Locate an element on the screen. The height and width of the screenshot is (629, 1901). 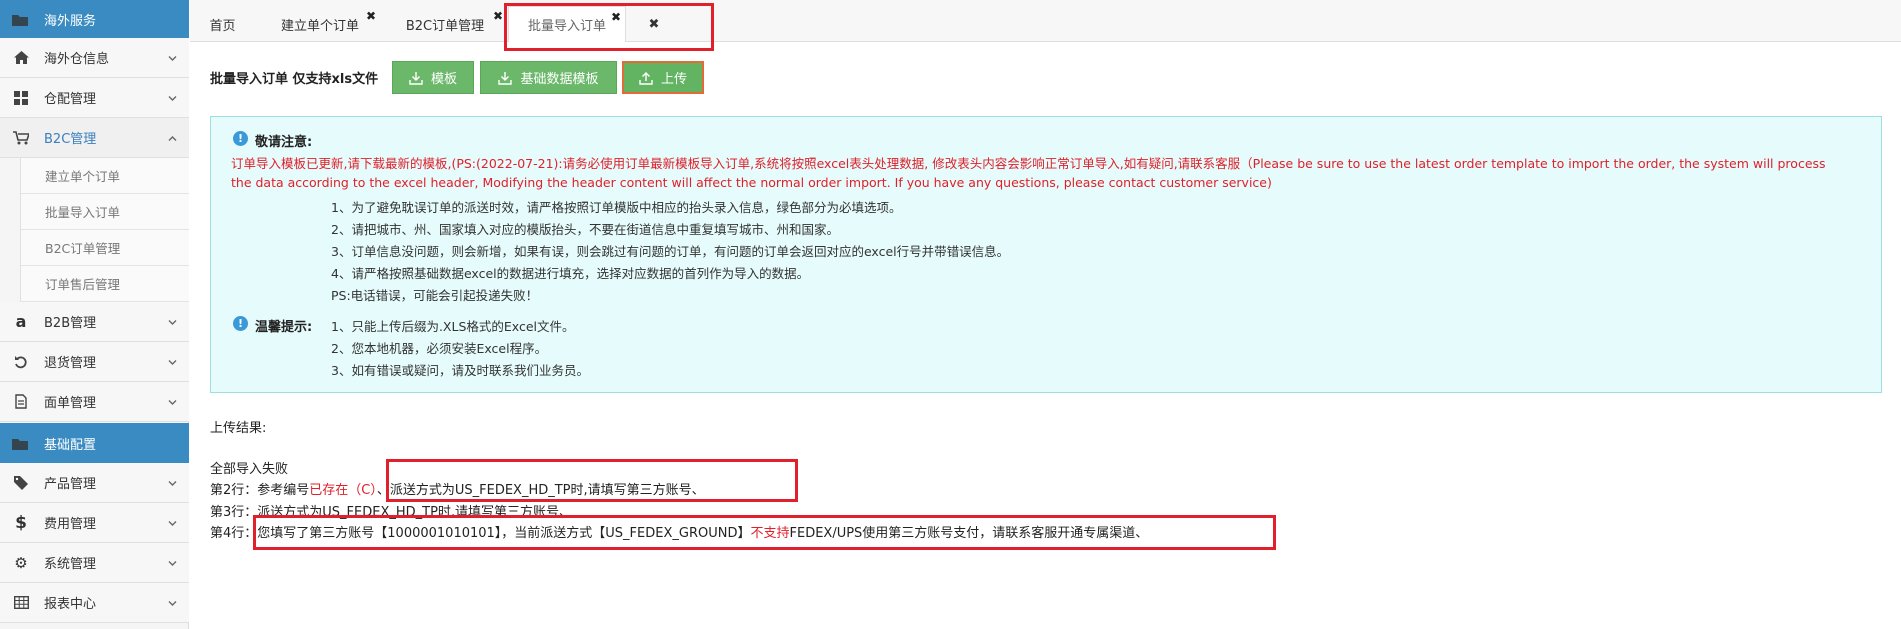
sidebar-item-system: ⚙ 系统管理 is located at coordinates (94, 563).